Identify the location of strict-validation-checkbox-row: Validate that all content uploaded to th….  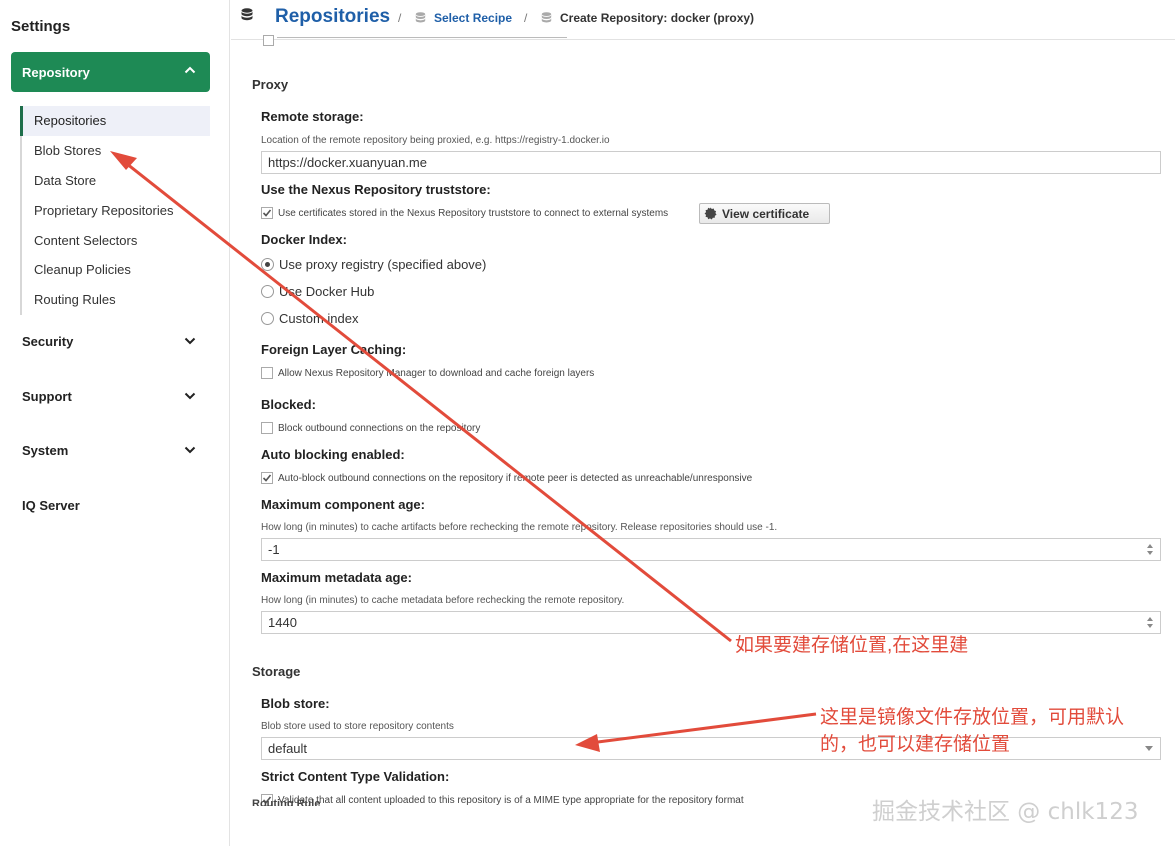
(502, 800).